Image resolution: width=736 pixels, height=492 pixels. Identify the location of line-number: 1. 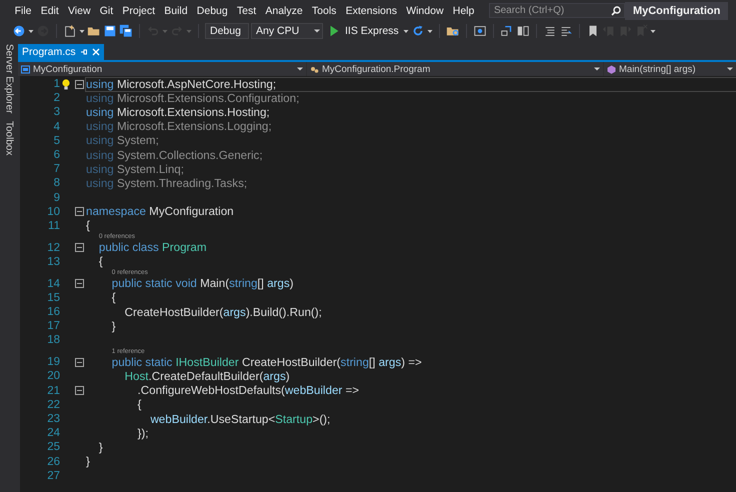
(56, 84).